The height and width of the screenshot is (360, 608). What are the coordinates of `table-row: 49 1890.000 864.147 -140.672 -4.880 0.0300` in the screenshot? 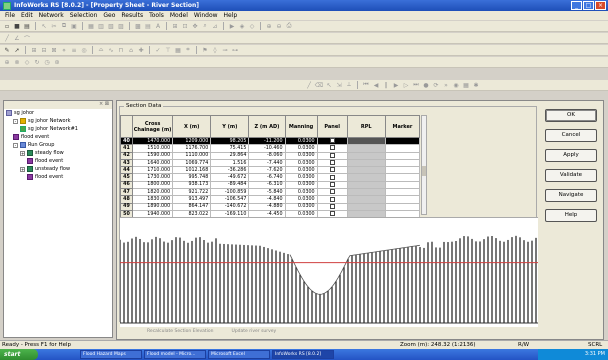 It's located at (270, 206).